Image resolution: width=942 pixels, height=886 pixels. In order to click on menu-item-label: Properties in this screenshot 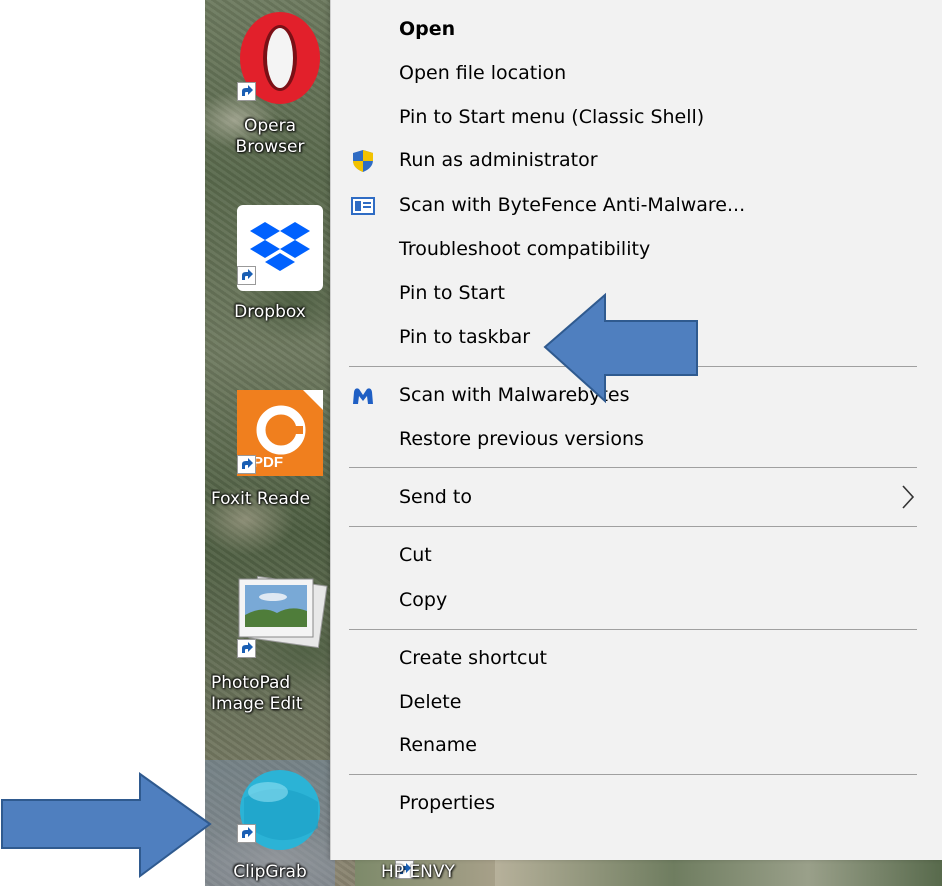, I will do `click(447, 803)`.